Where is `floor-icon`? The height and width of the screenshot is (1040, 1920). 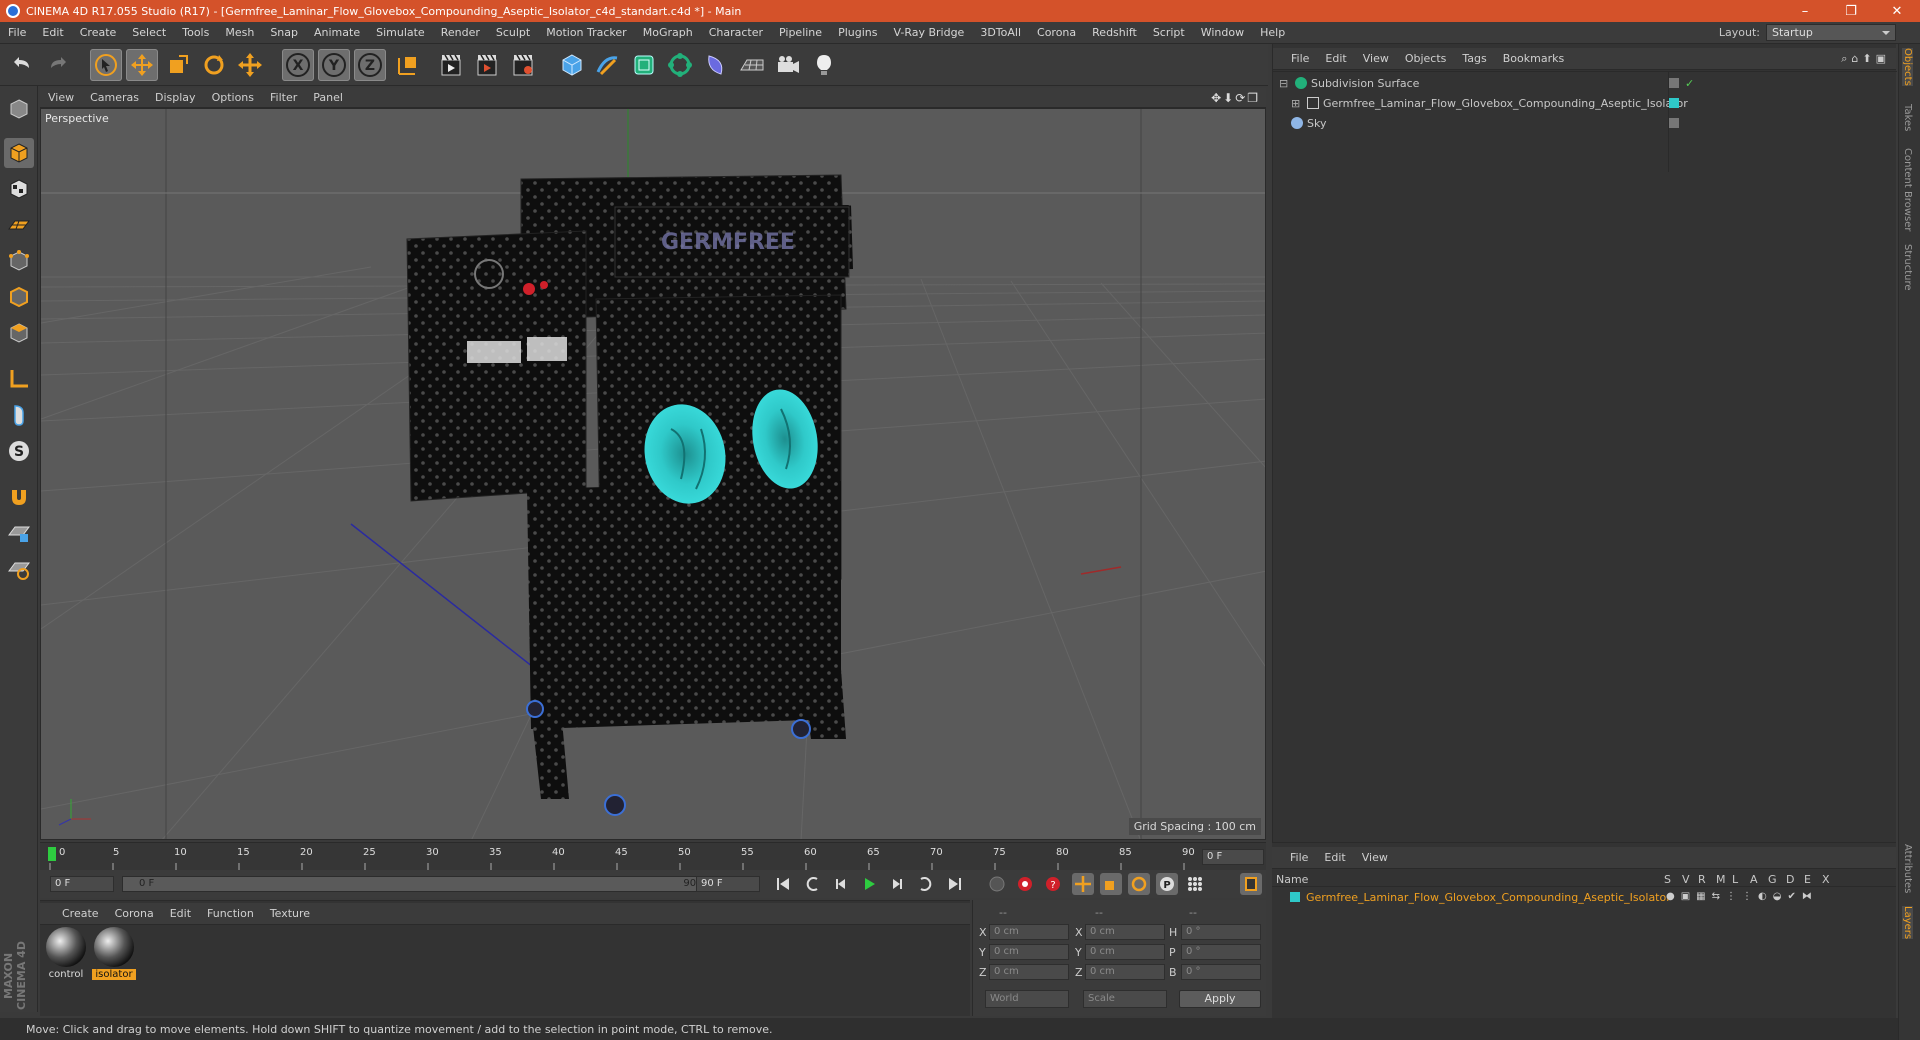 floor-icon is located at coordinates (752, 65).